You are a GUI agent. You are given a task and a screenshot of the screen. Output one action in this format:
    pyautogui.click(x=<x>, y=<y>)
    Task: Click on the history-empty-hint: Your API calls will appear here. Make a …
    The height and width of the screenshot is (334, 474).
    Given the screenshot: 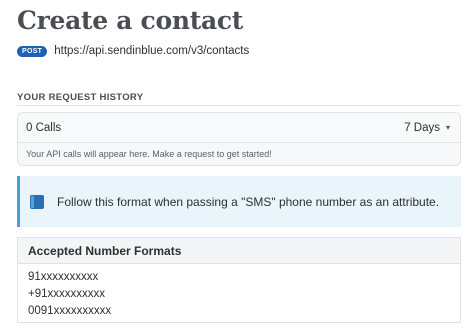 What is the action you would take?
    pyautogui.click(x=149, y=154)
    